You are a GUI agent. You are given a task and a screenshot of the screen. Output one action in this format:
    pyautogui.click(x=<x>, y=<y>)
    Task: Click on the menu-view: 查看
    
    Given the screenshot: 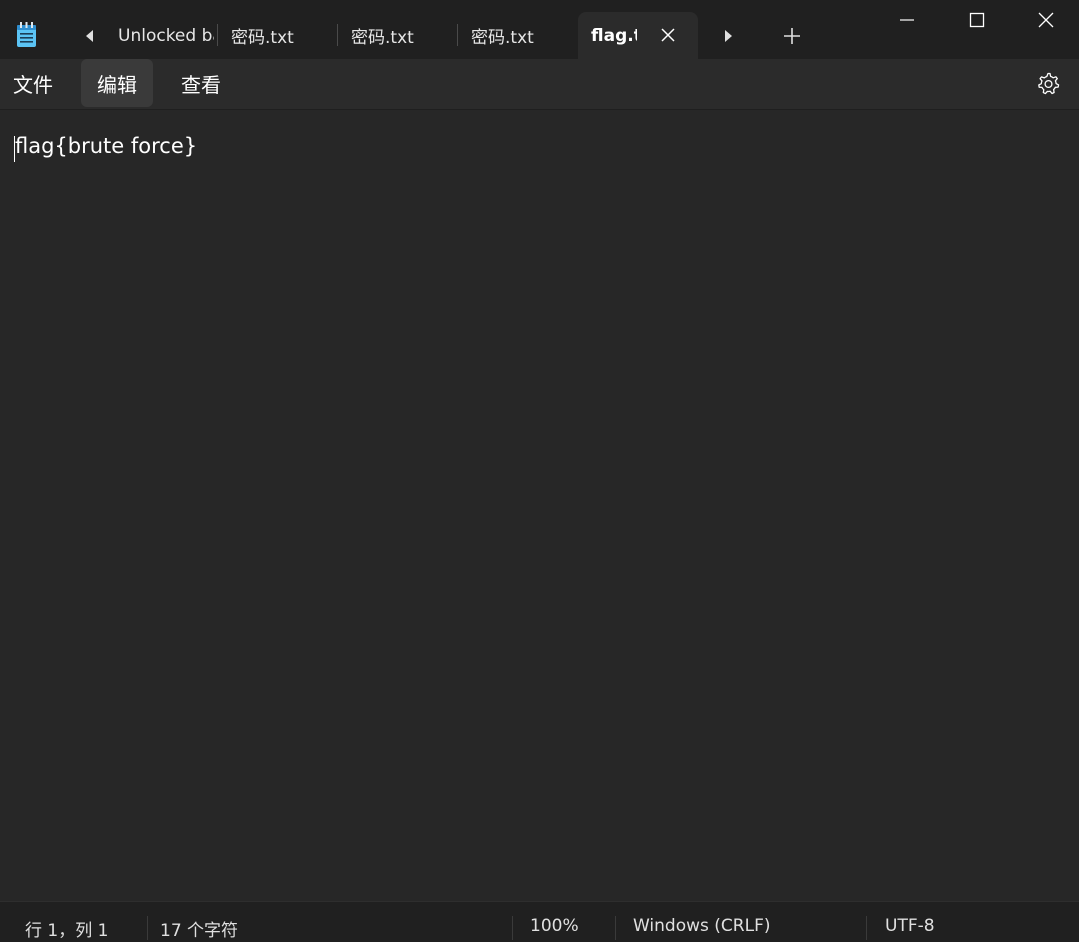 What is the action you would take?
    pyautogui.click(x=201, y=83)
    